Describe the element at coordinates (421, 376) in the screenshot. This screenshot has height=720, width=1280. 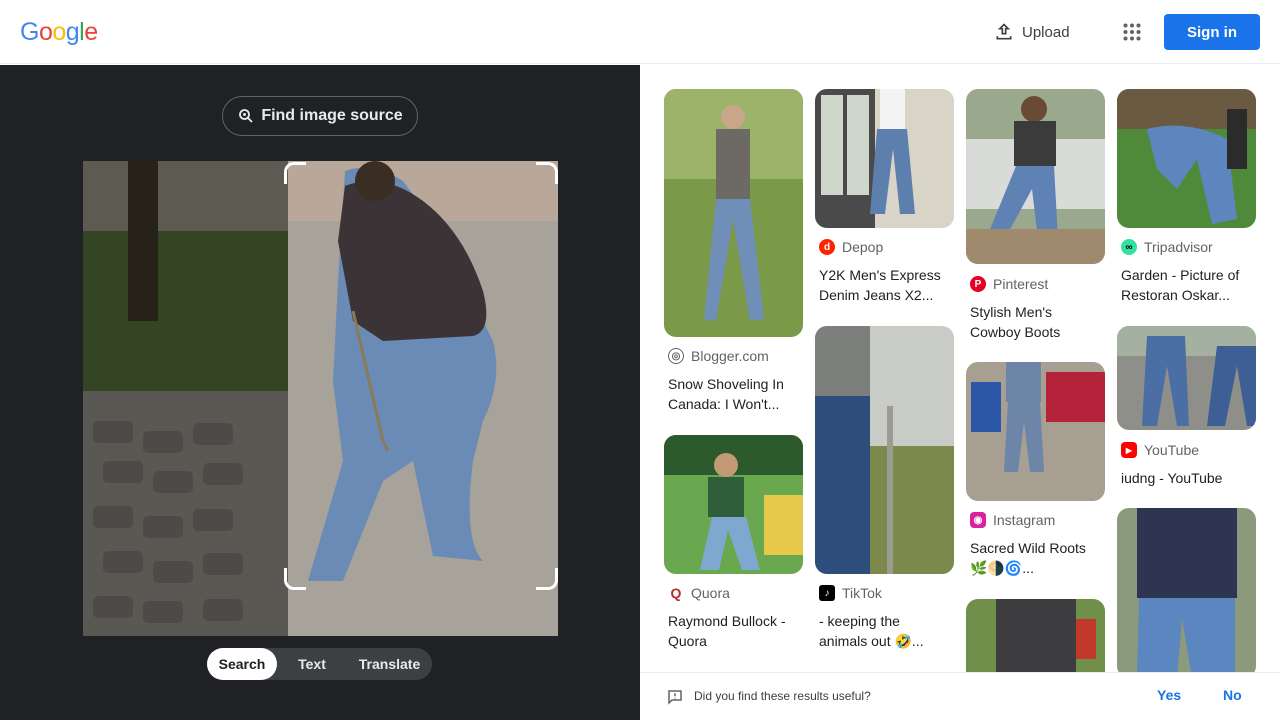
I see `crop-selection` at that location.